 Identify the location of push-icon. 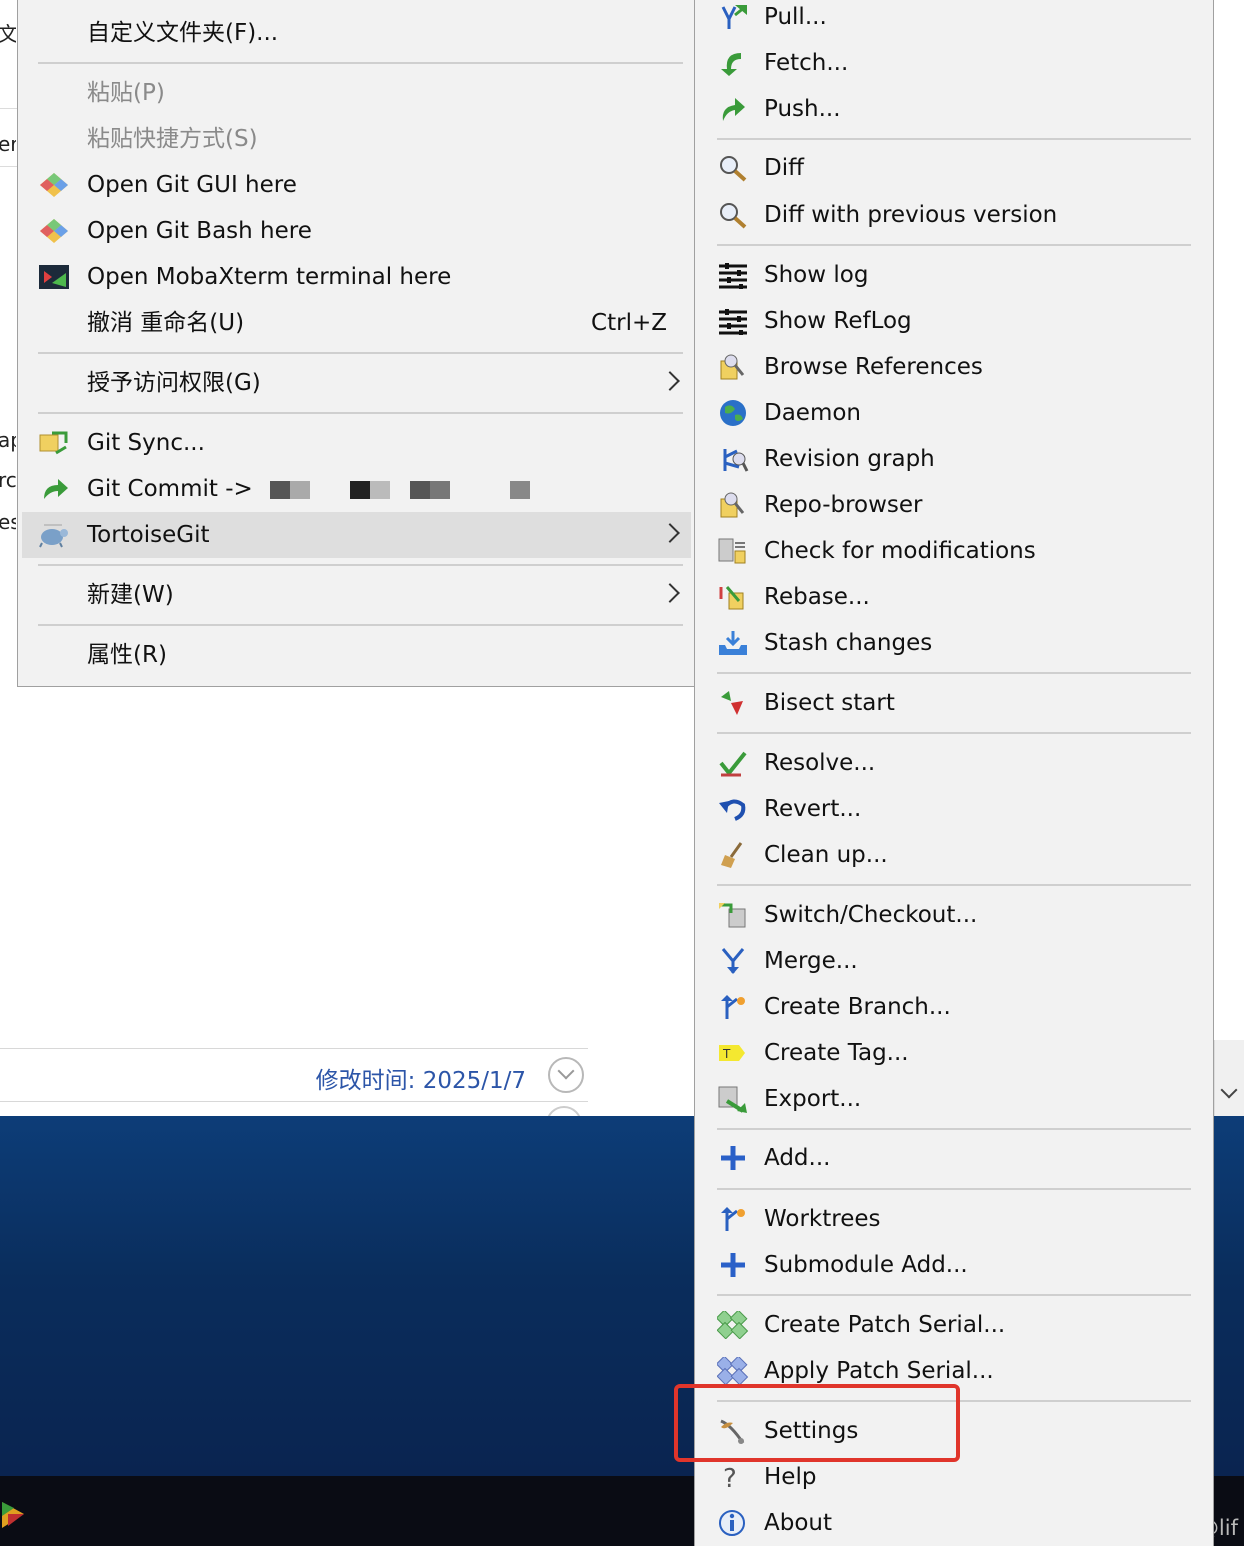
(733, 109).